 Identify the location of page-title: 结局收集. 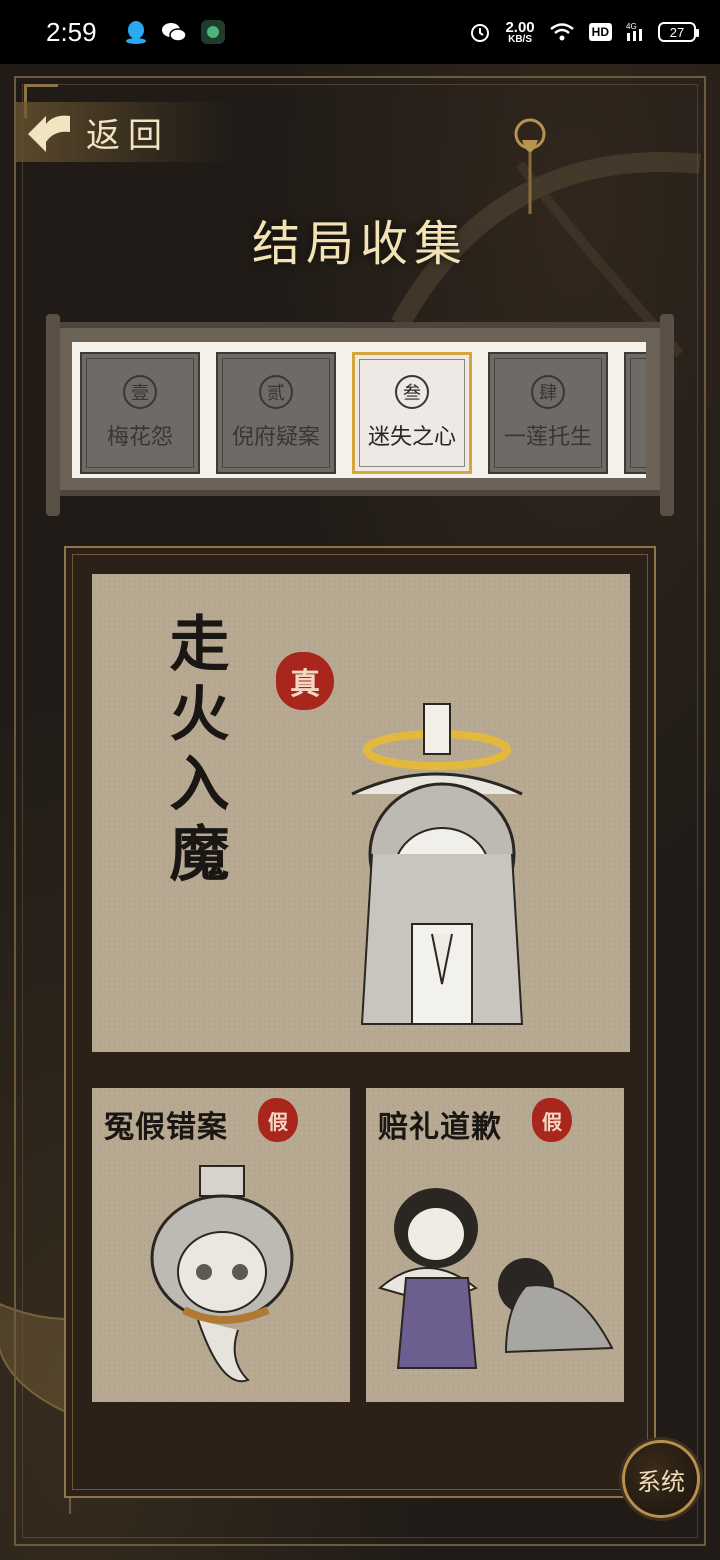
(359, 244).